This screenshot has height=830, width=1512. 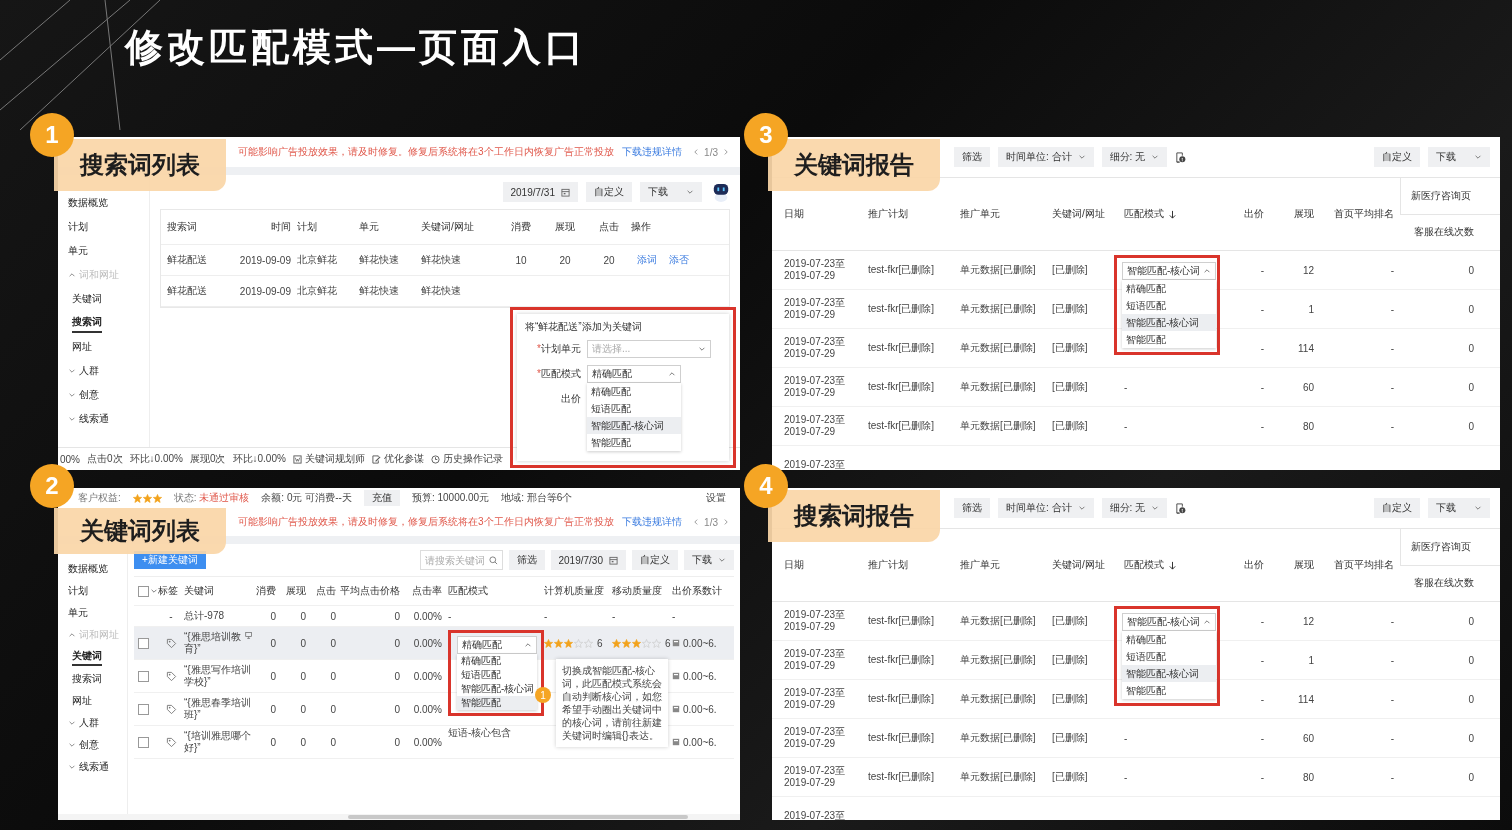 What do you see at coordinates (99, 498) in the screenshot?
I see `rating-label: 客户权益:` at bounding box center [99, 498].